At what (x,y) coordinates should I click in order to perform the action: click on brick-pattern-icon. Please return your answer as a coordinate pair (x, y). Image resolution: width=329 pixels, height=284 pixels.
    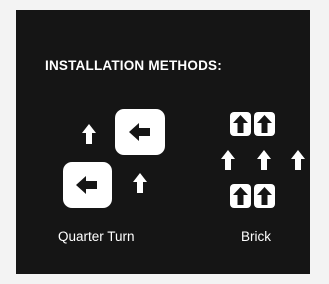
    Looking at the image, I should click on (263, 160).